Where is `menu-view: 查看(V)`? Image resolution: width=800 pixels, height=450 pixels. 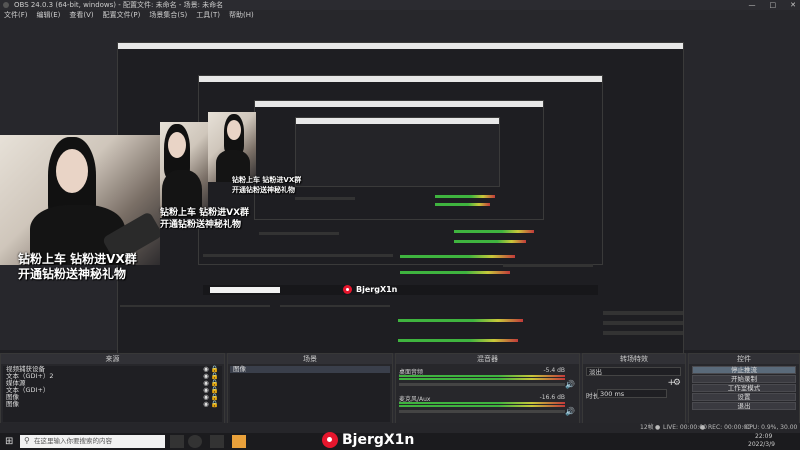
menu-view: 查看(V) is located at coordinates (81, 15).